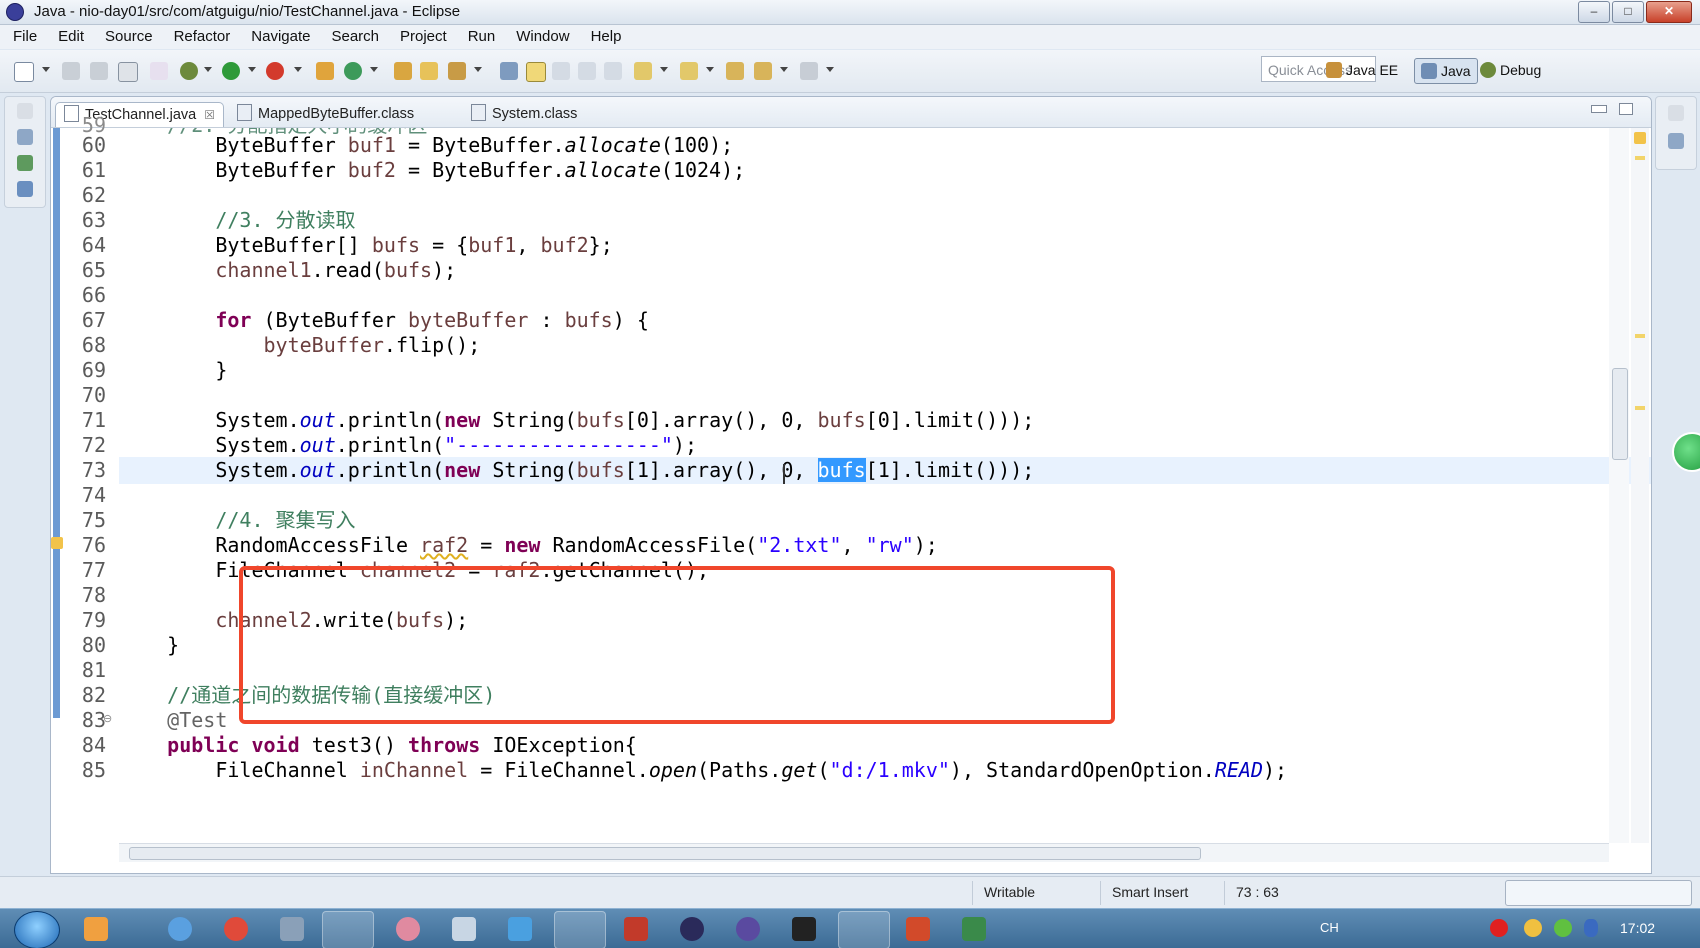 This screenshot has height=948, width=1700. I want to click on hierarchy-icon, so click(25, 163).